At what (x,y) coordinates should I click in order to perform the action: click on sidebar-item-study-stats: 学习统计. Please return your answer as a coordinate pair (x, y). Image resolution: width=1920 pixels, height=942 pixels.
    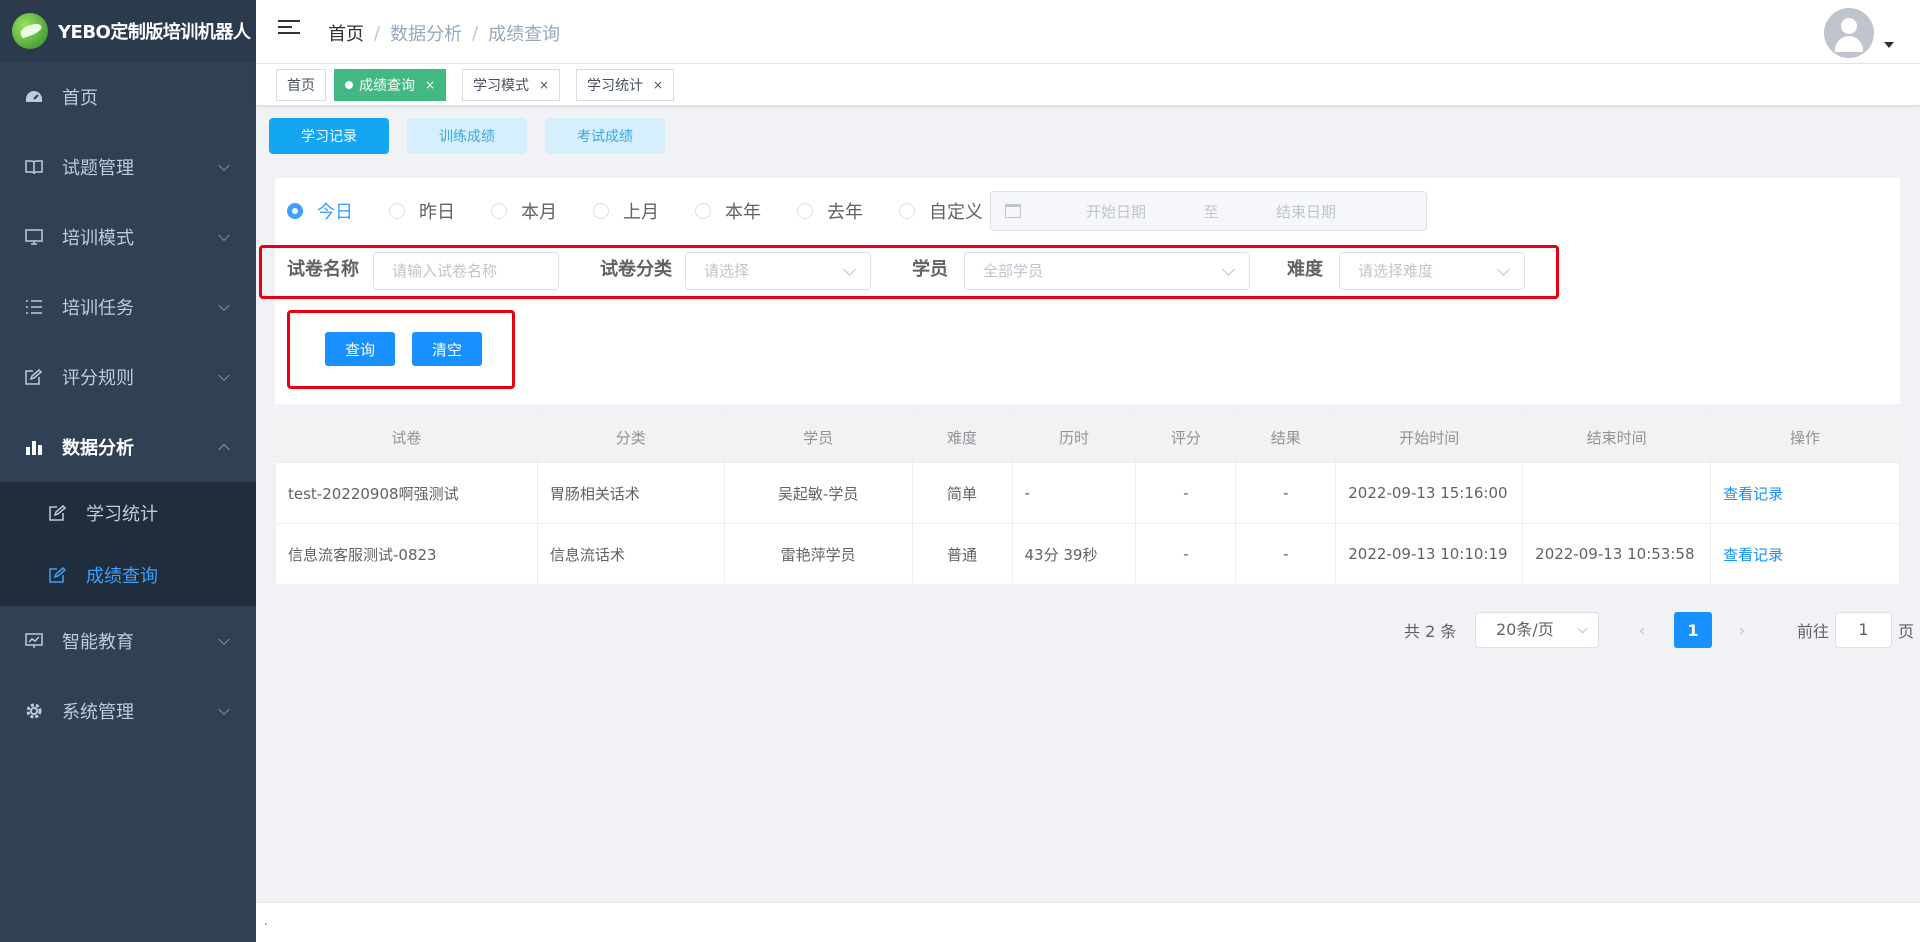
    Looking at the image, I should click on (128, 513).